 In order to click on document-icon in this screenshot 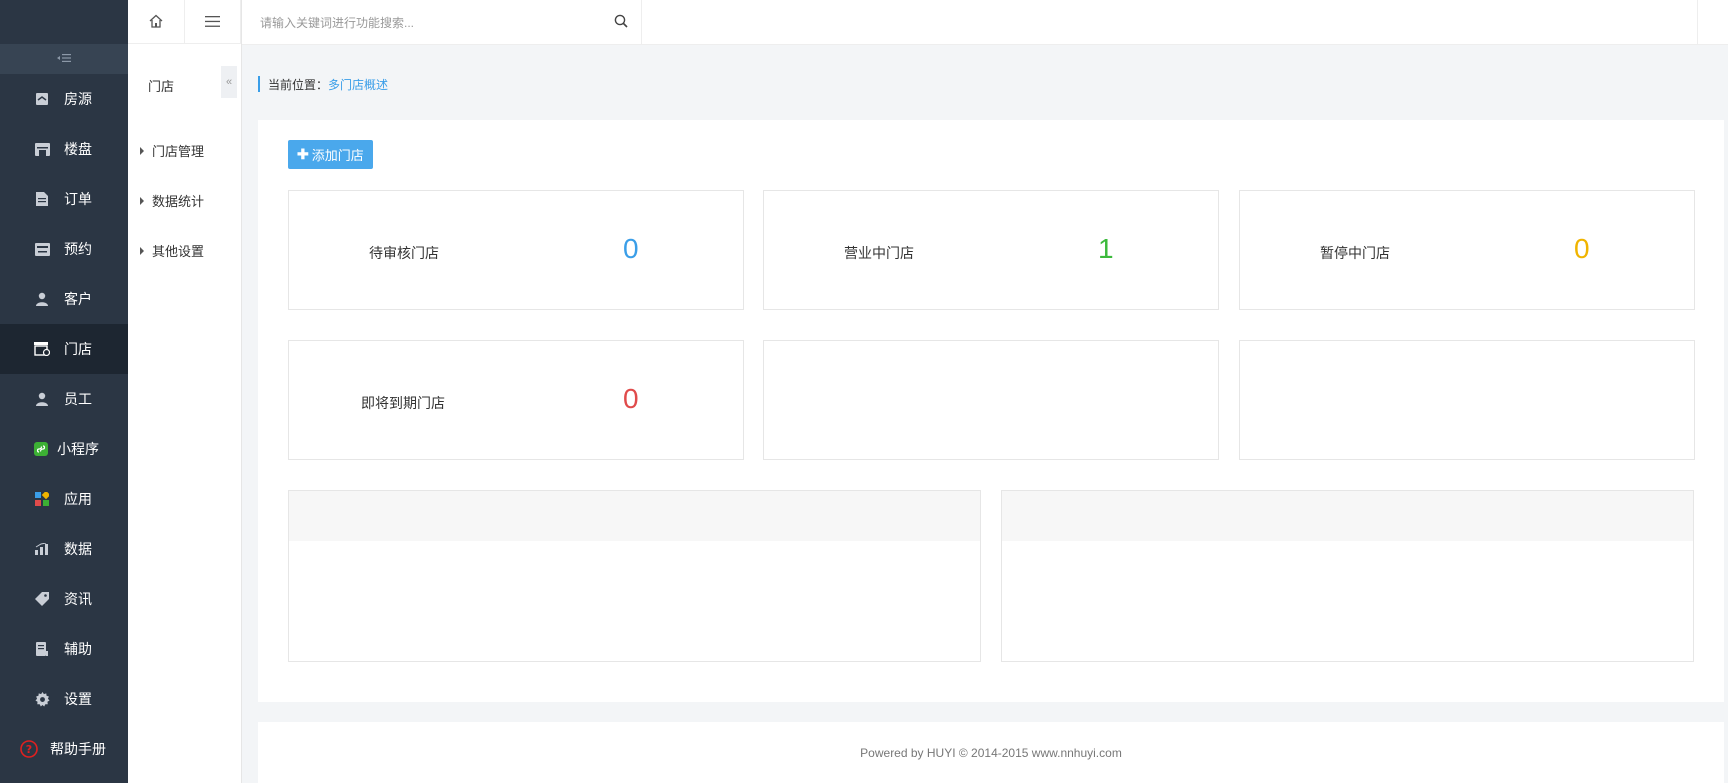, I will do `click(42, 199)`.